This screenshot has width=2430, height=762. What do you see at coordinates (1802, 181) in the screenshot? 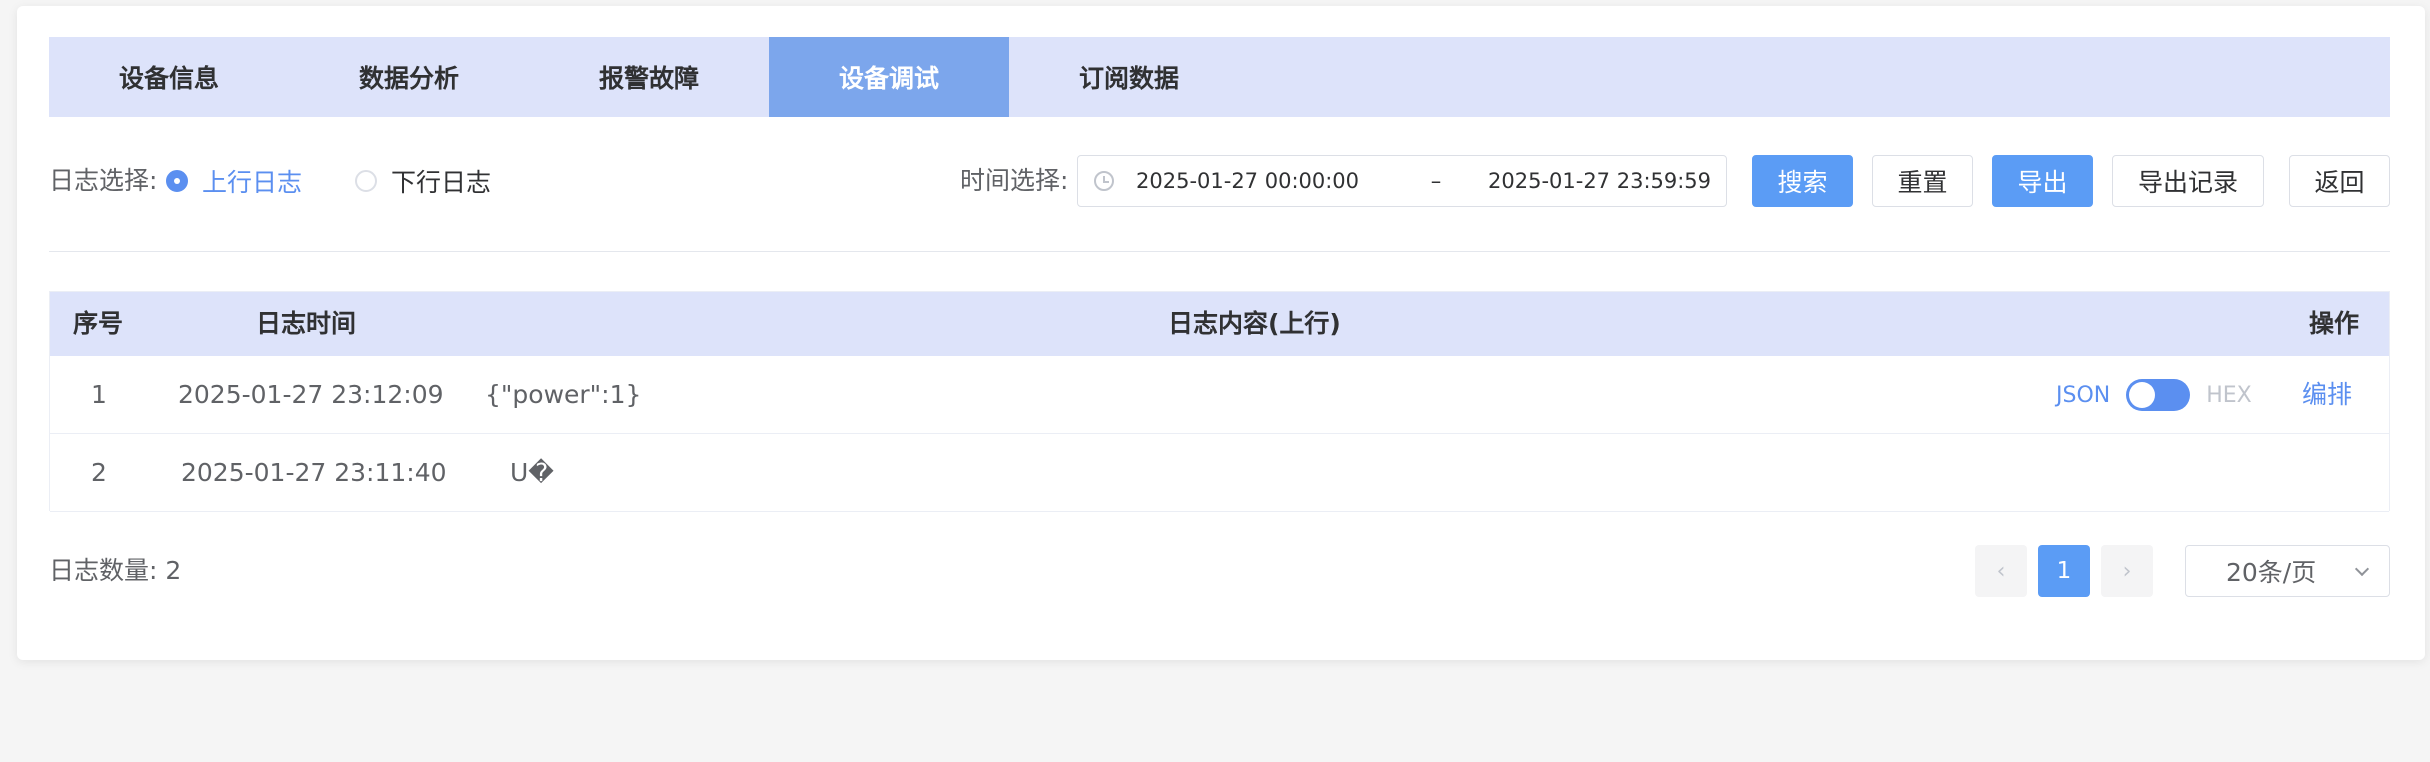
I see `search-button: 搜索` at bounding box center [1802, 181].